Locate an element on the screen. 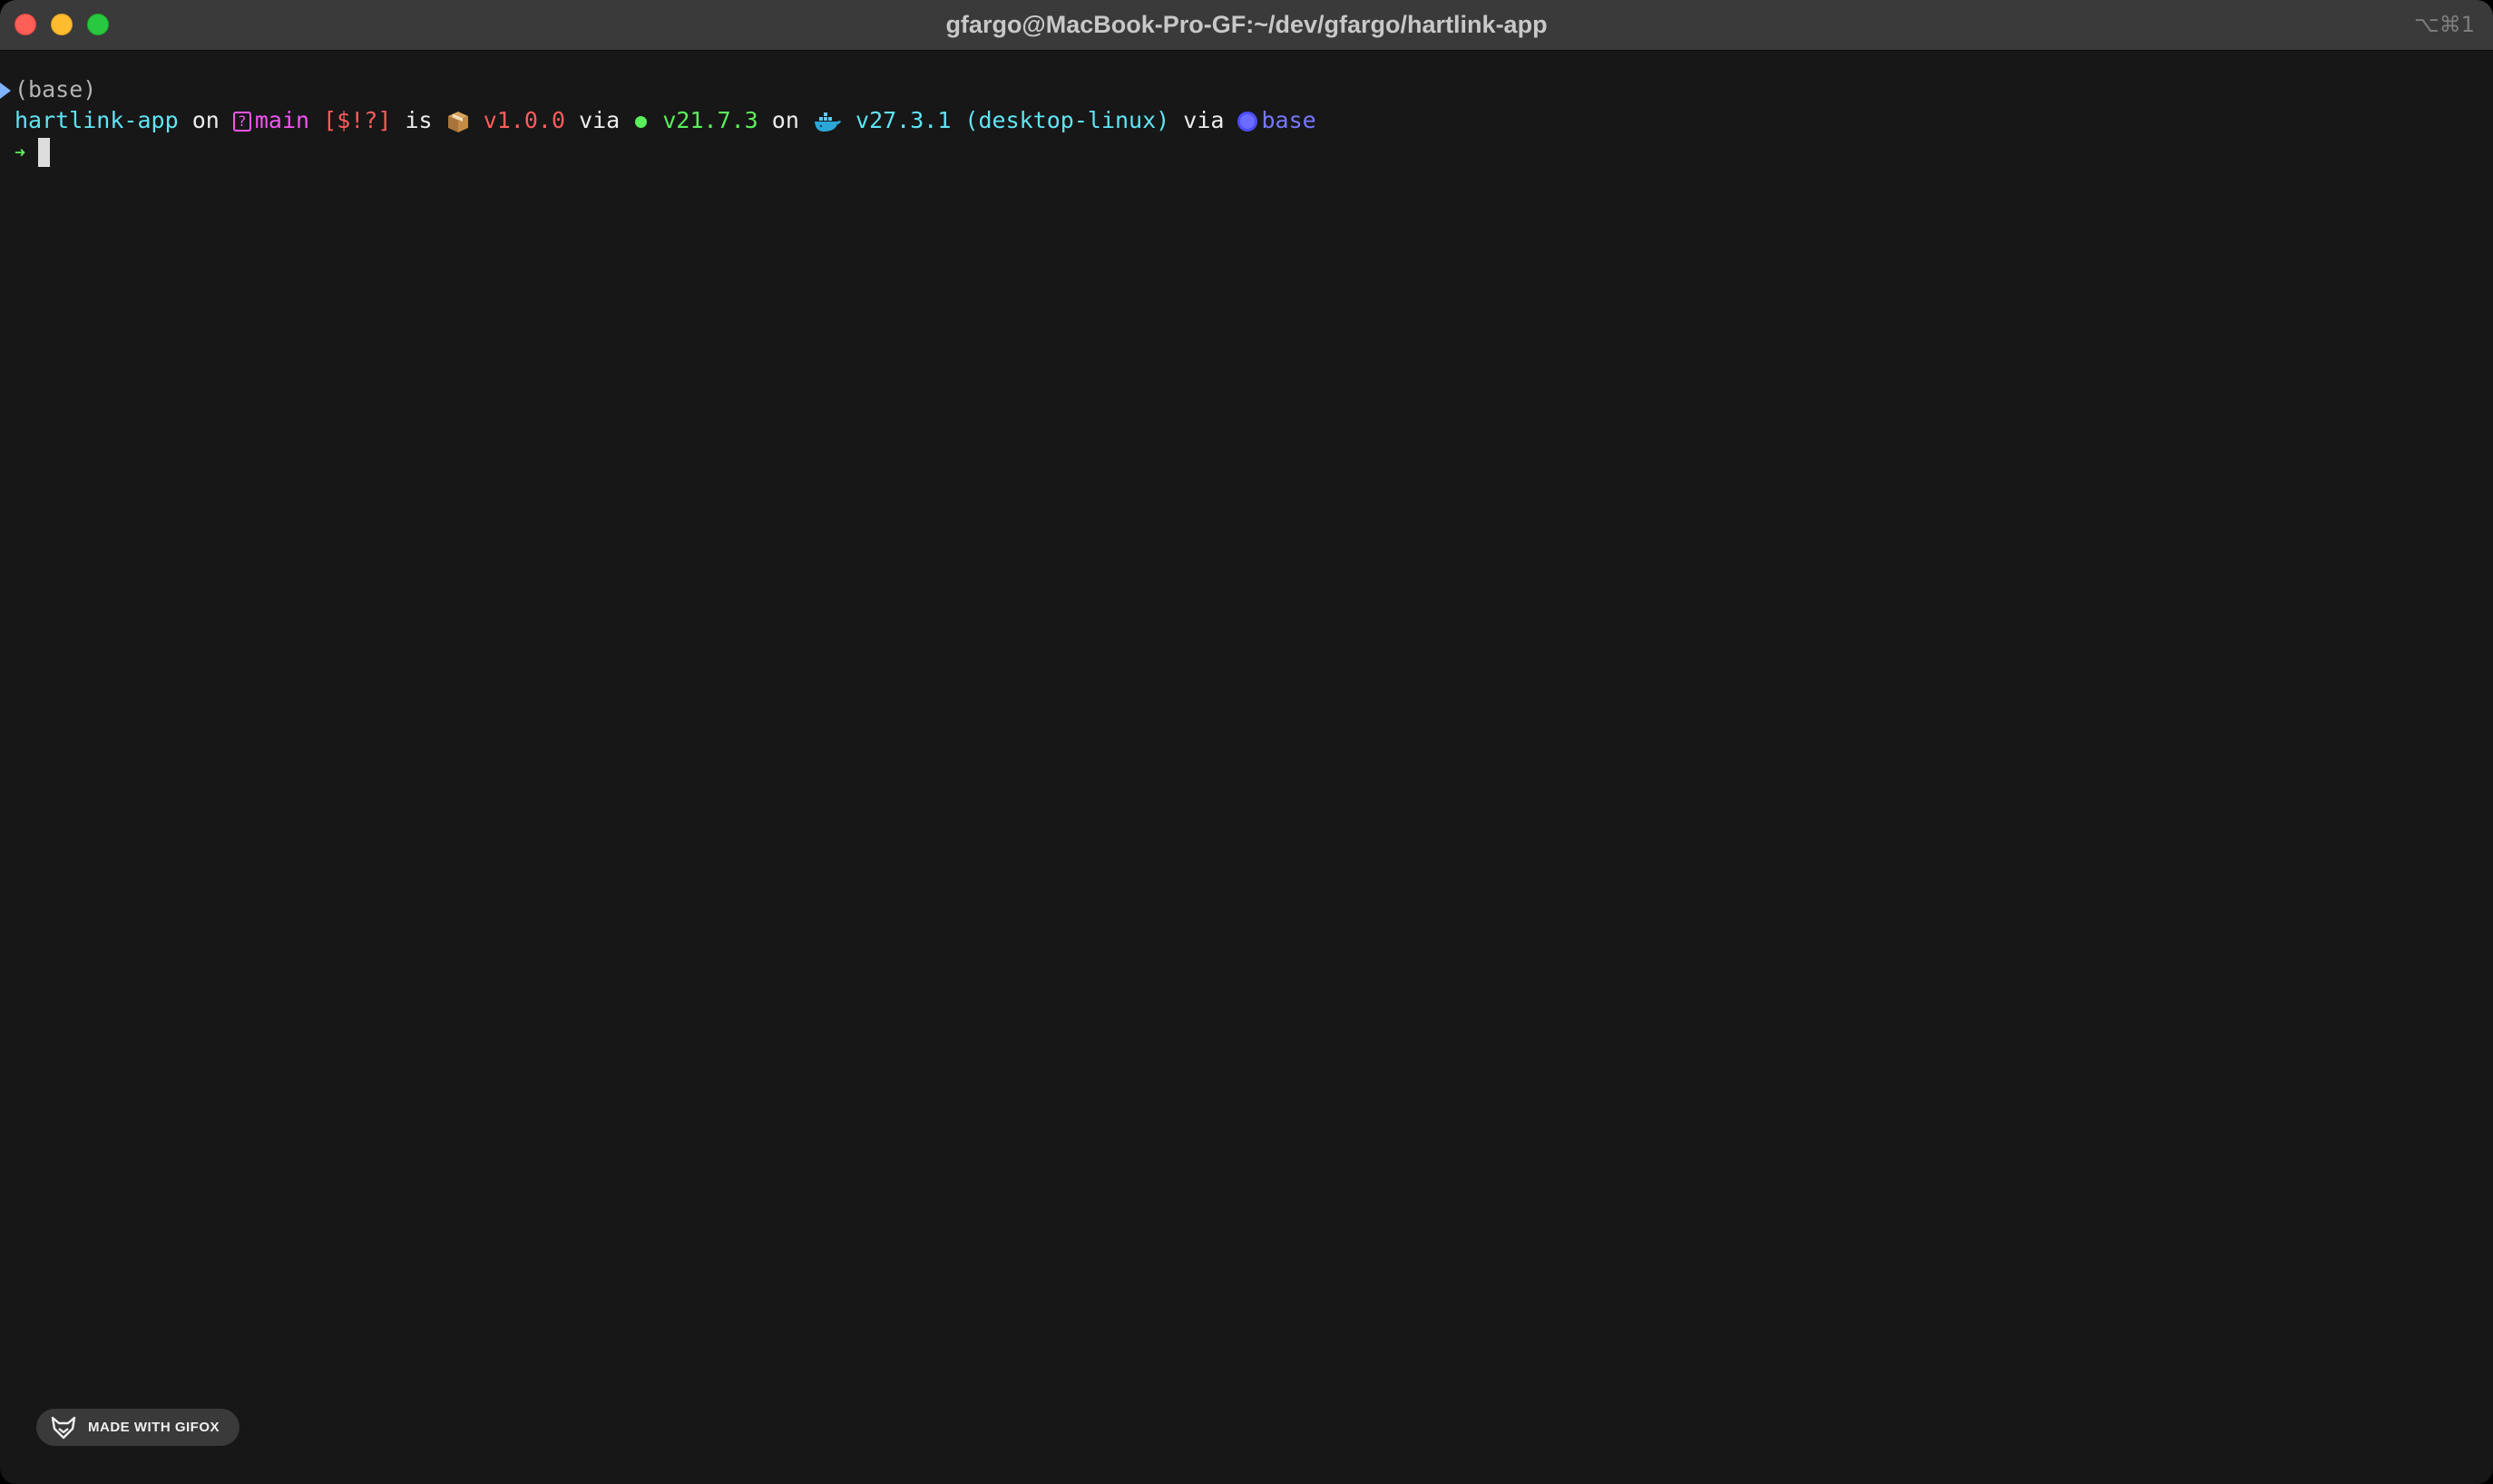  on-text-2: on is located at coordinates (785, 120).